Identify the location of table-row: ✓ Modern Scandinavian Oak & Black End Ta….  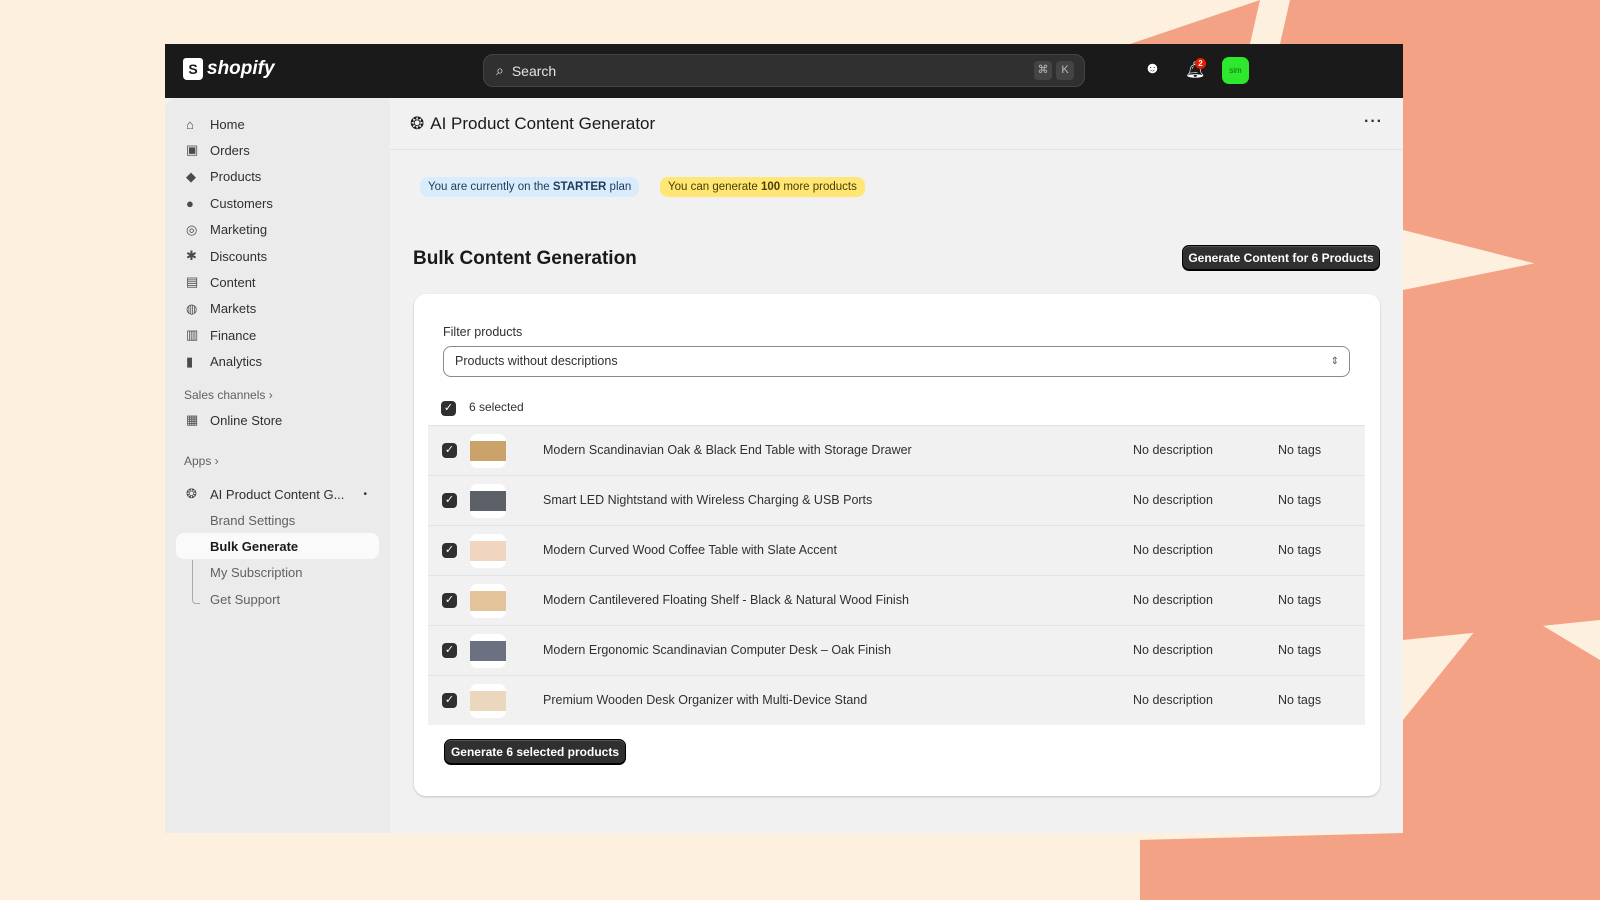
(896, 450).